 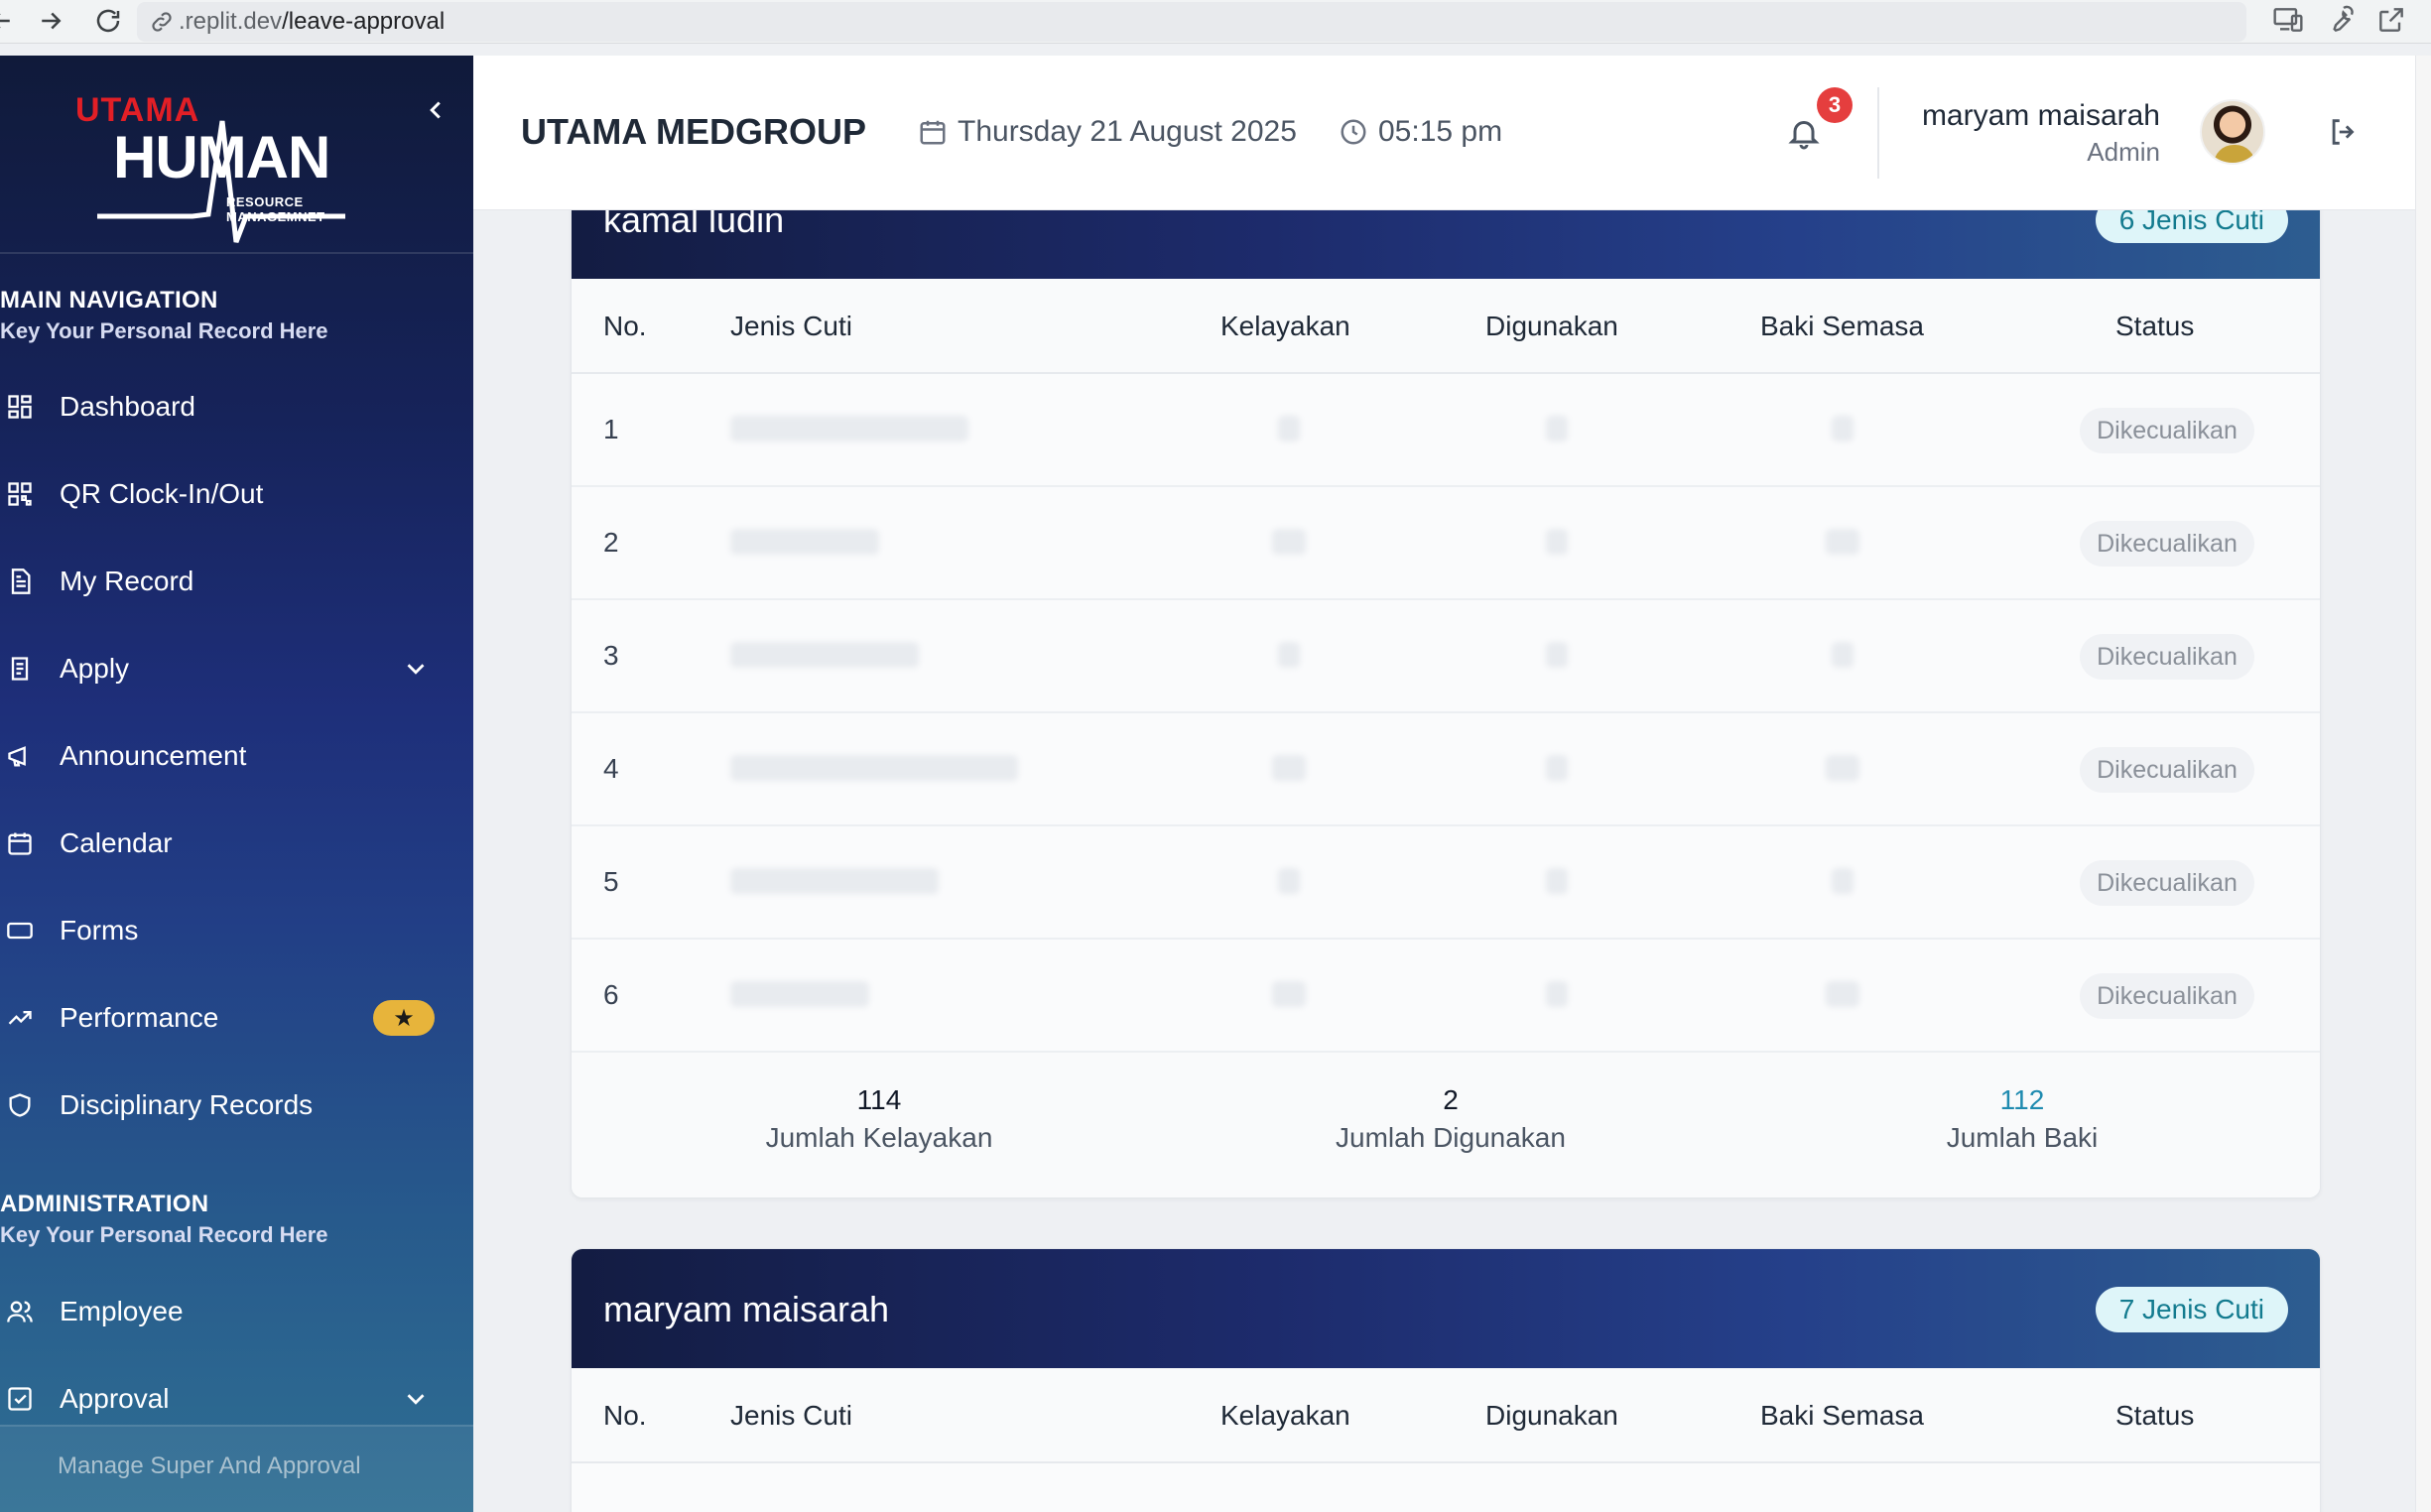 I want to click on users-icon, so click(x=21, y=1311).